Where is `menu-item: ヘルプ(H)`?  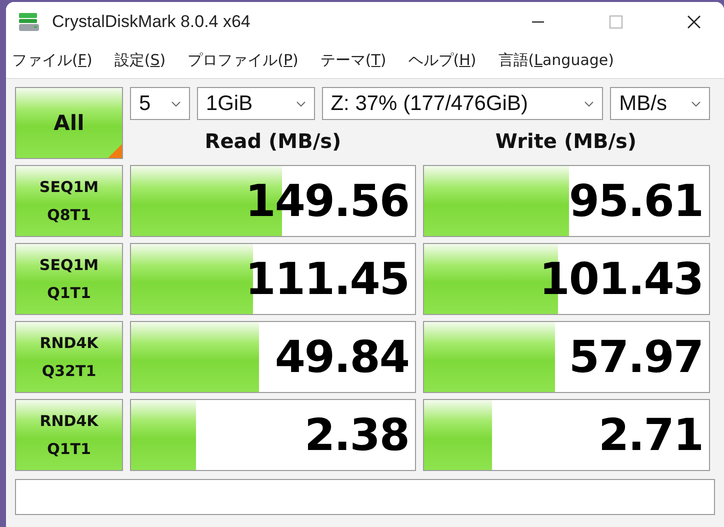 menu-item: ヘルプ(H) is located at coordinates (442, 60).